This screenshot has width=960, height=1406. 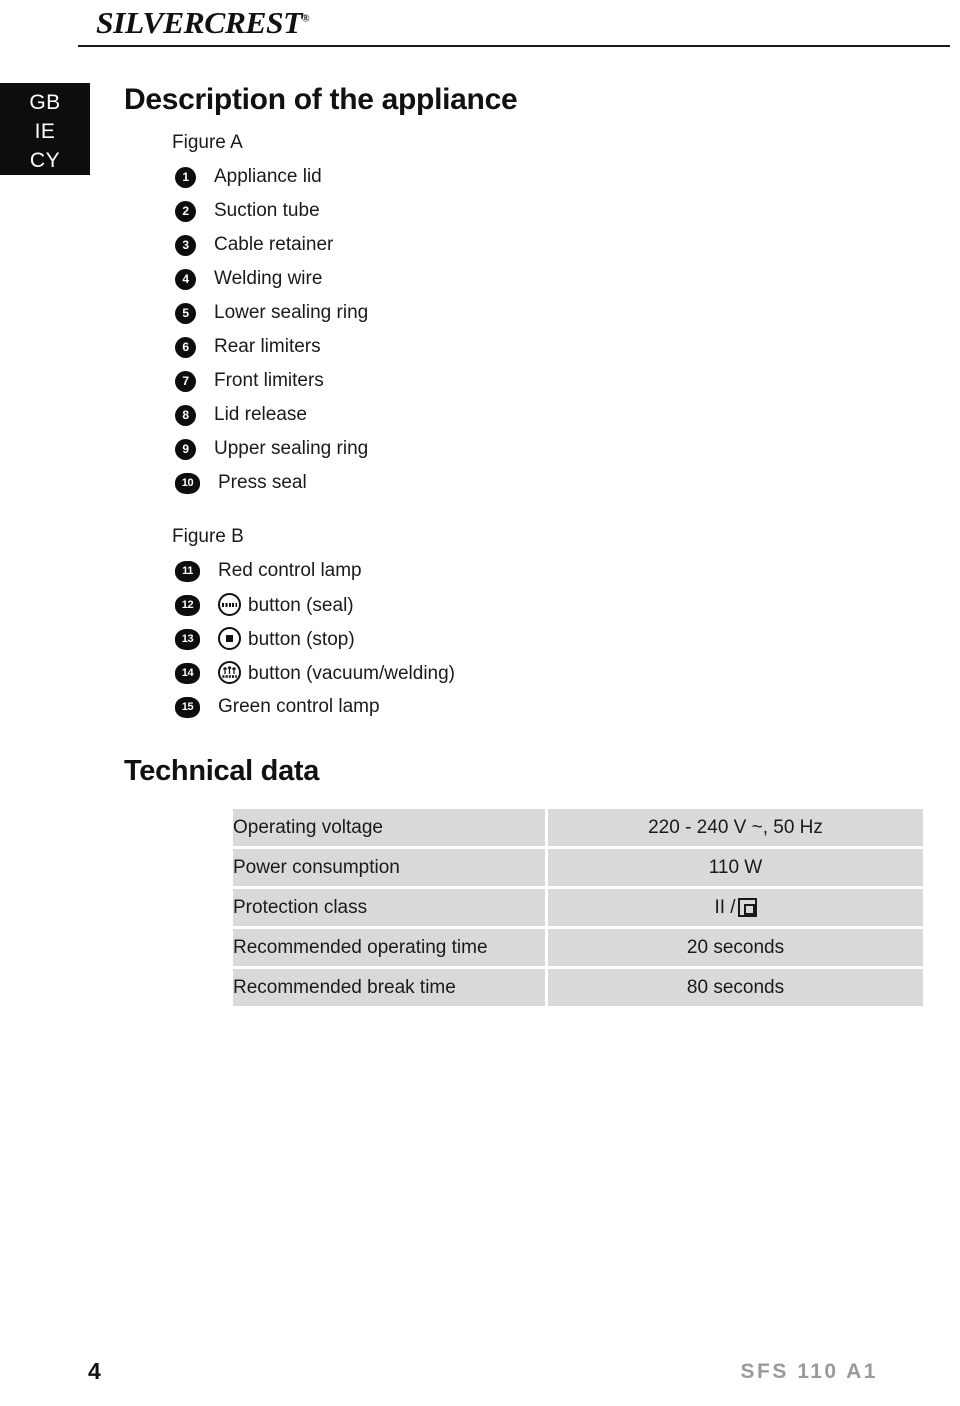 I want to click on logo-text-silver: SILVER, so click(x=150, y=22).